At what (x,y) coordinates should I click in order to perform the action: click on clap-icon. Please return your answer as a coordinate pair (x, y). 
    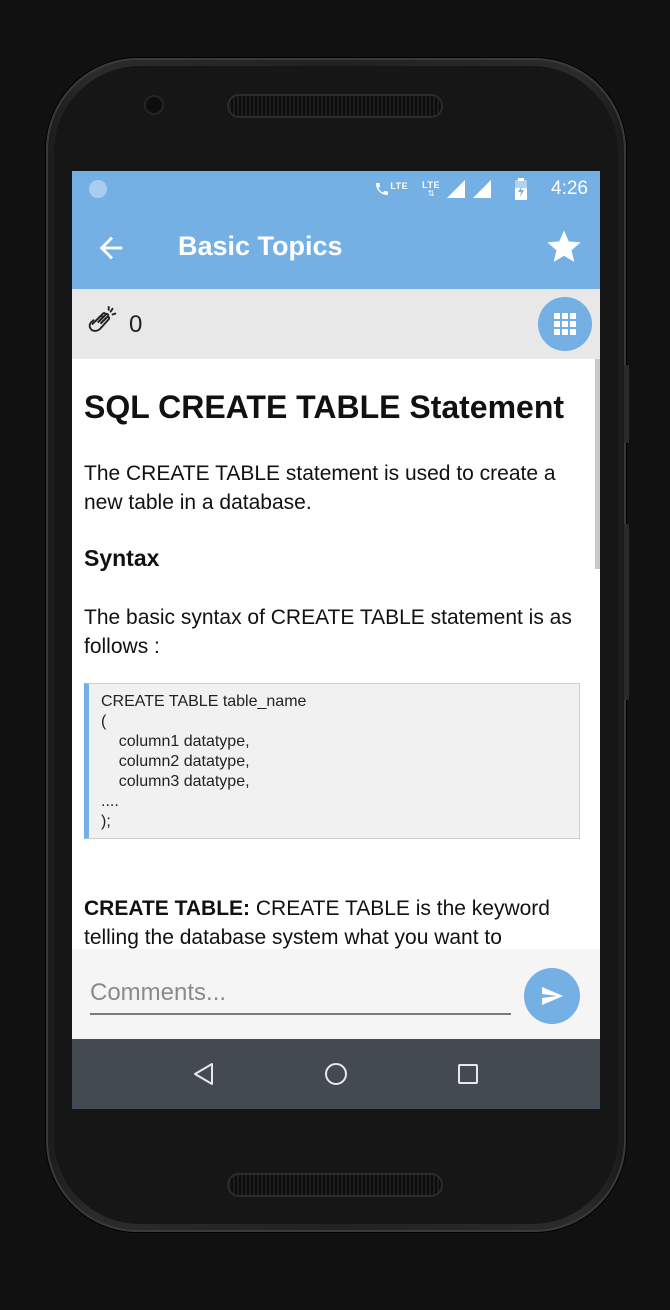
    Looking at the image, I should click on (102, 318).